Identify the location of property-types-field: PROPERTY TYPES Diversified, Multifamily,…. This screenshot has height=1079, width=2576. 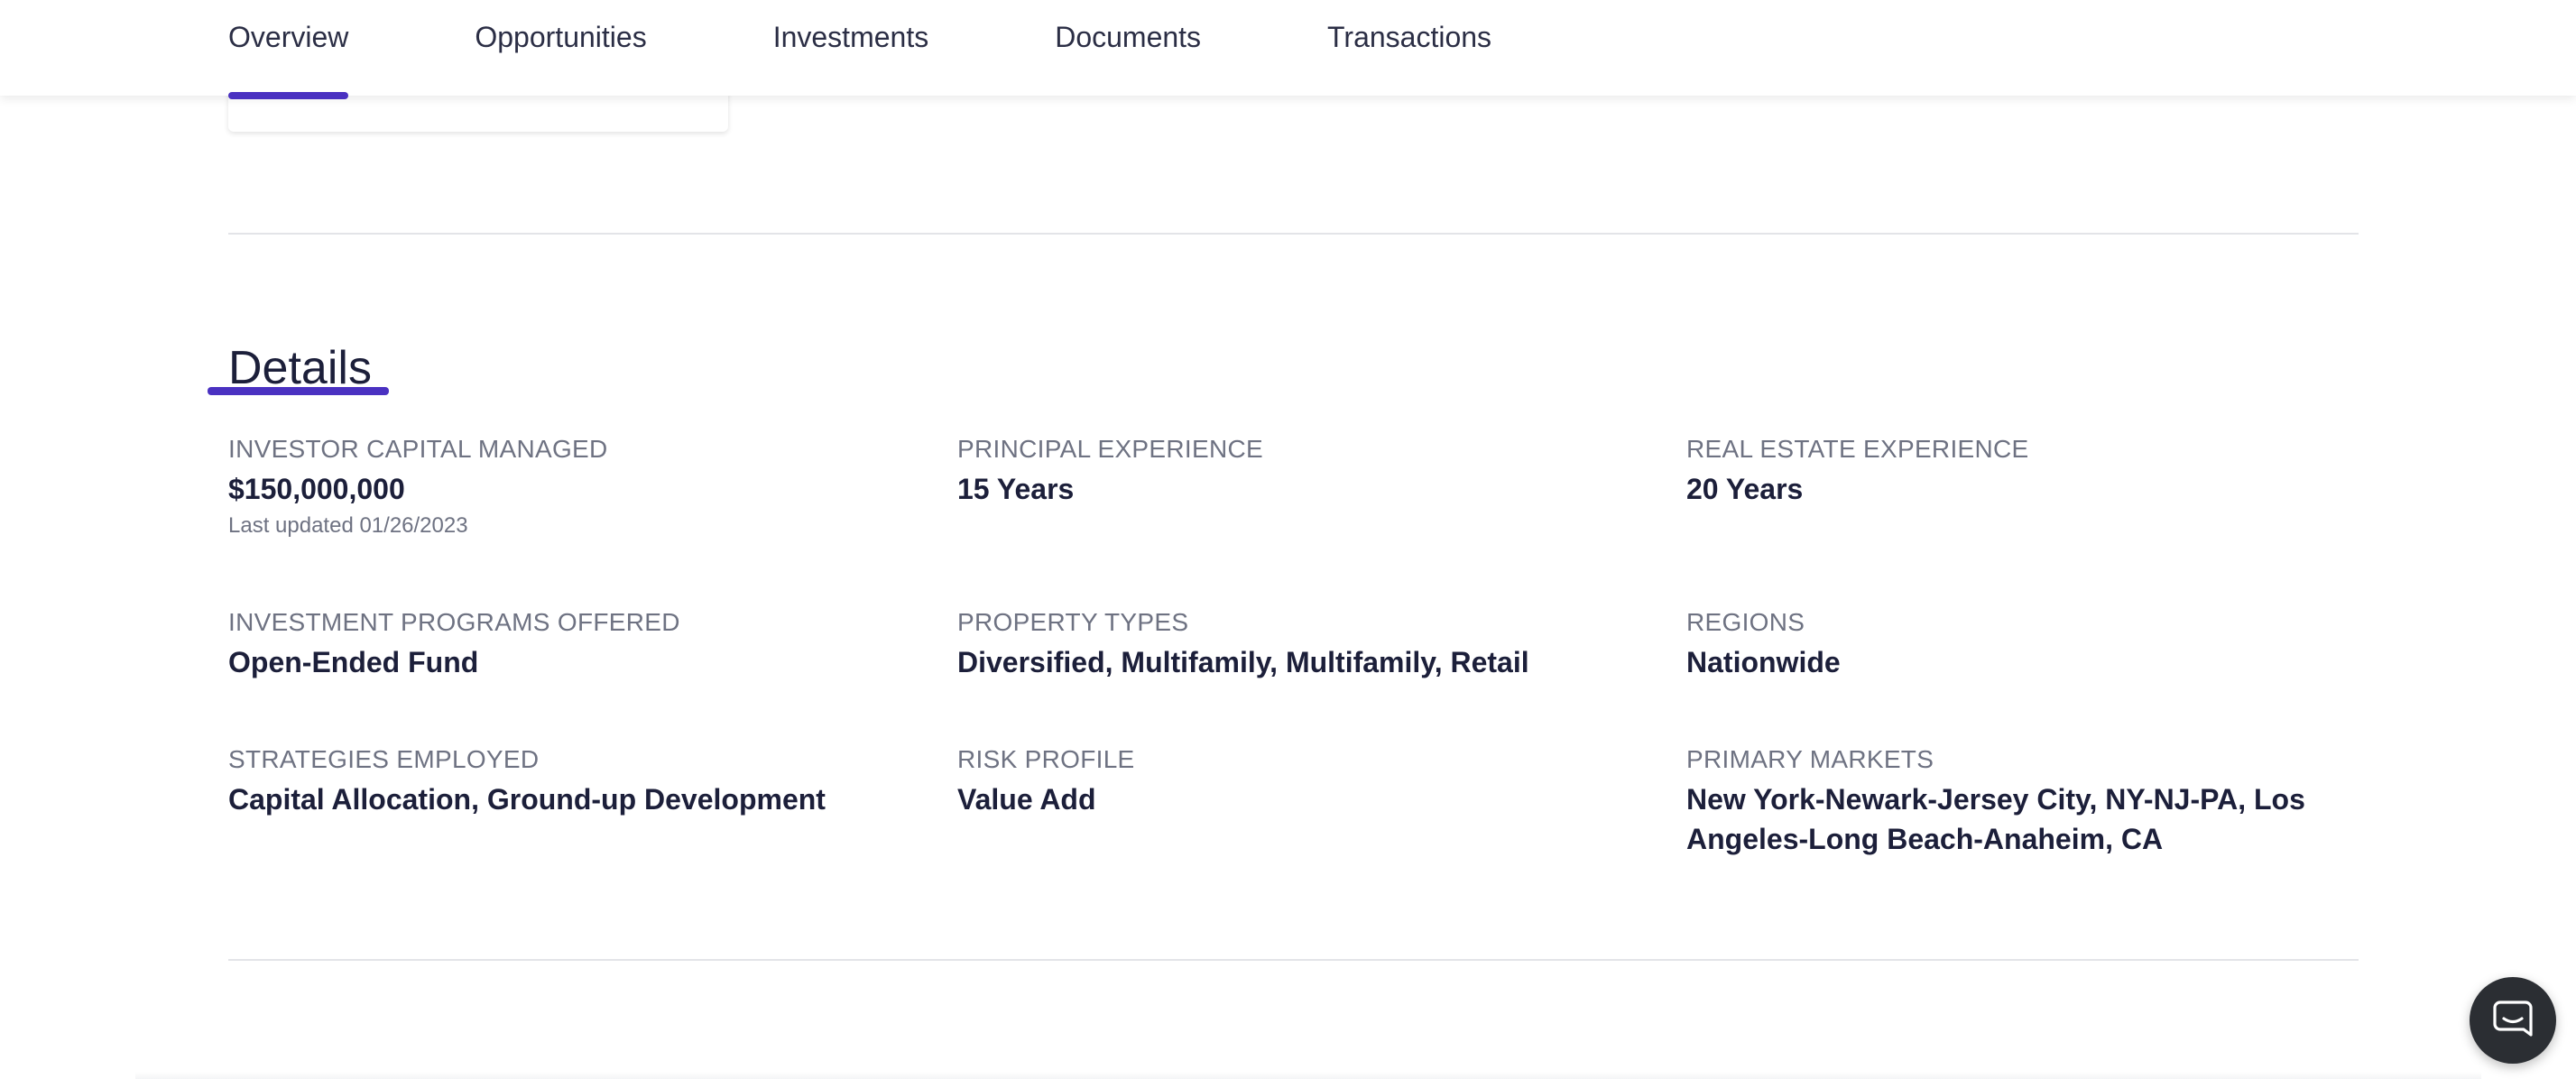
(1300, 644).